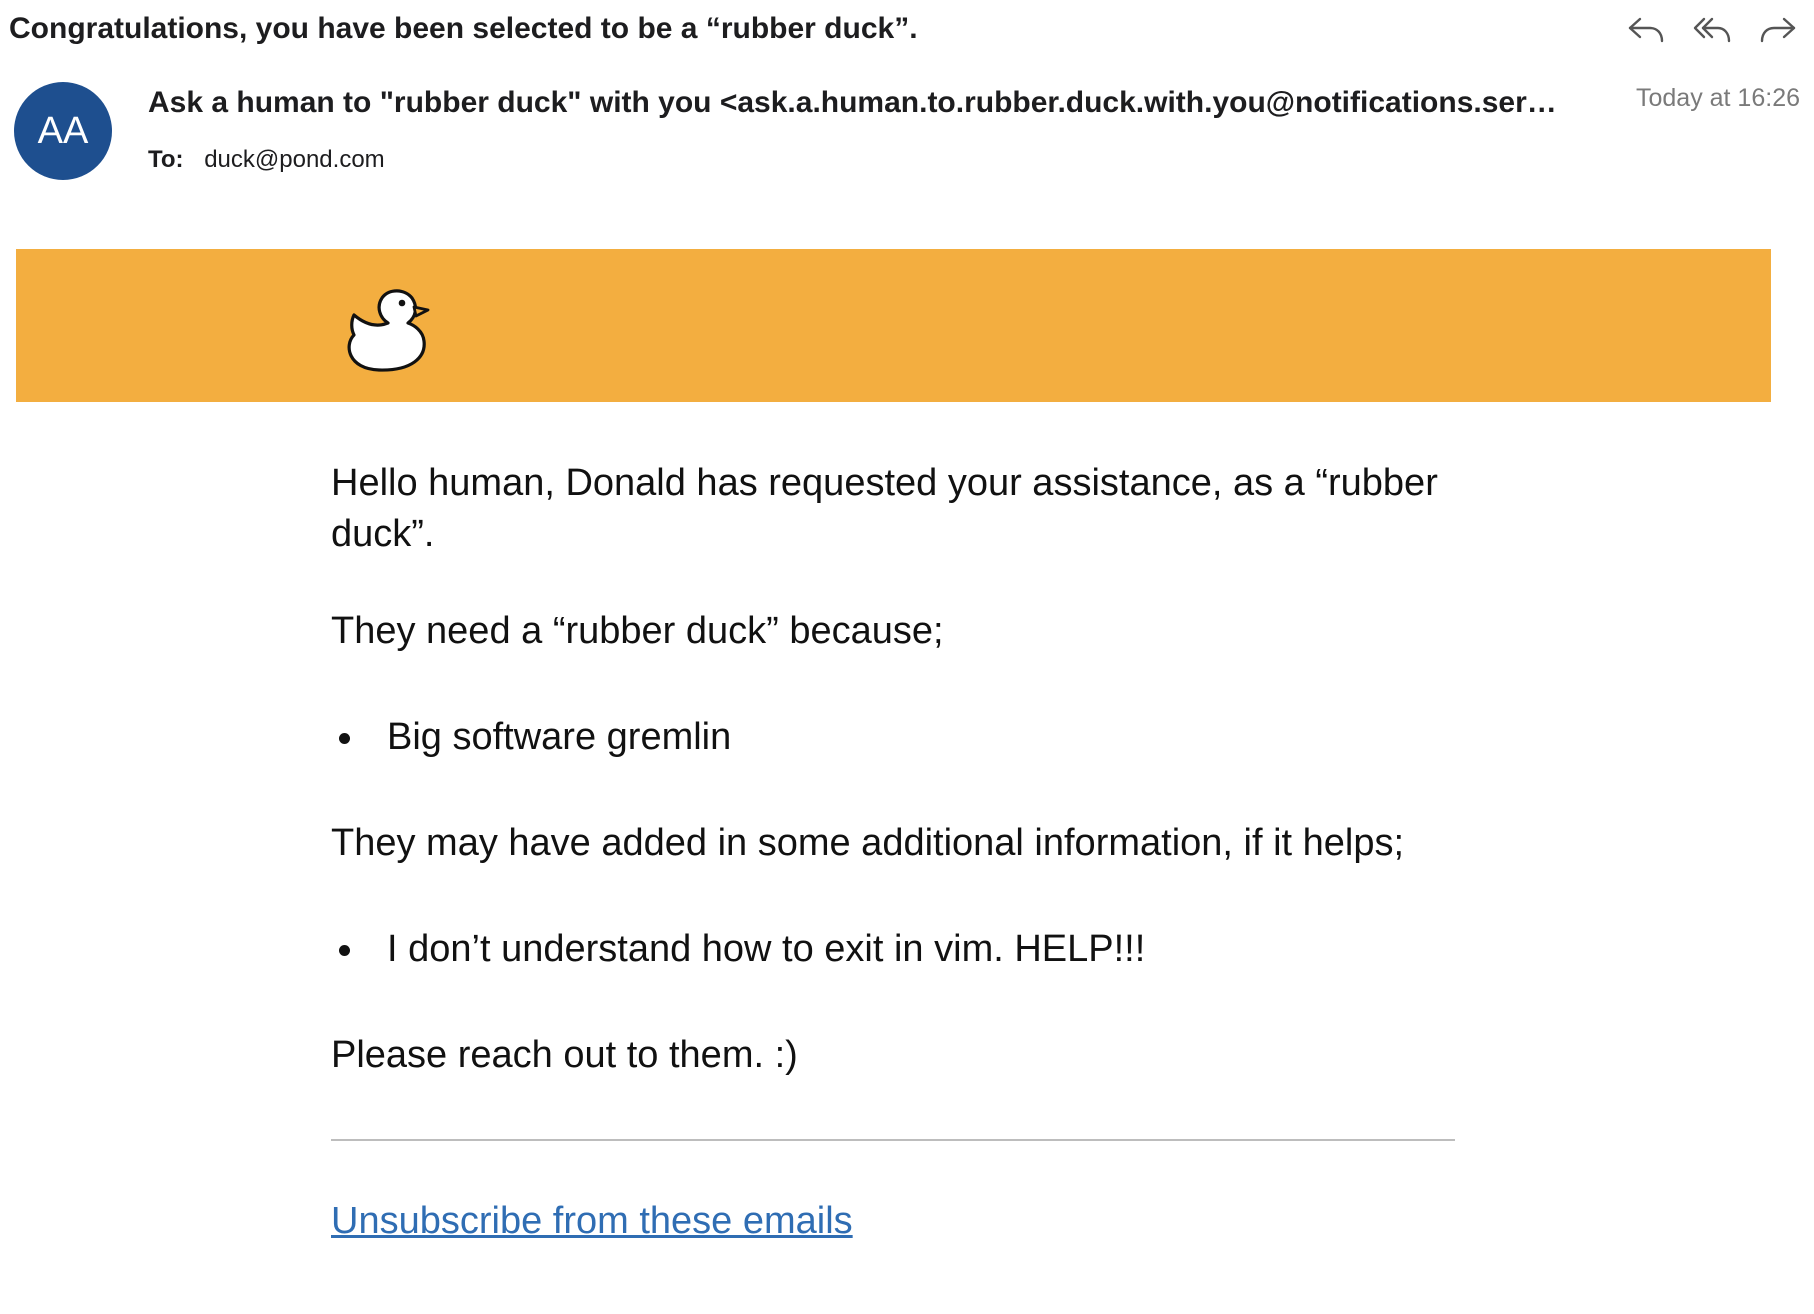  Describe the element at coordinates (592, 1221) in the screenshot. I see `unsubscribe-link: Unsubscribe from these emails` at that location.